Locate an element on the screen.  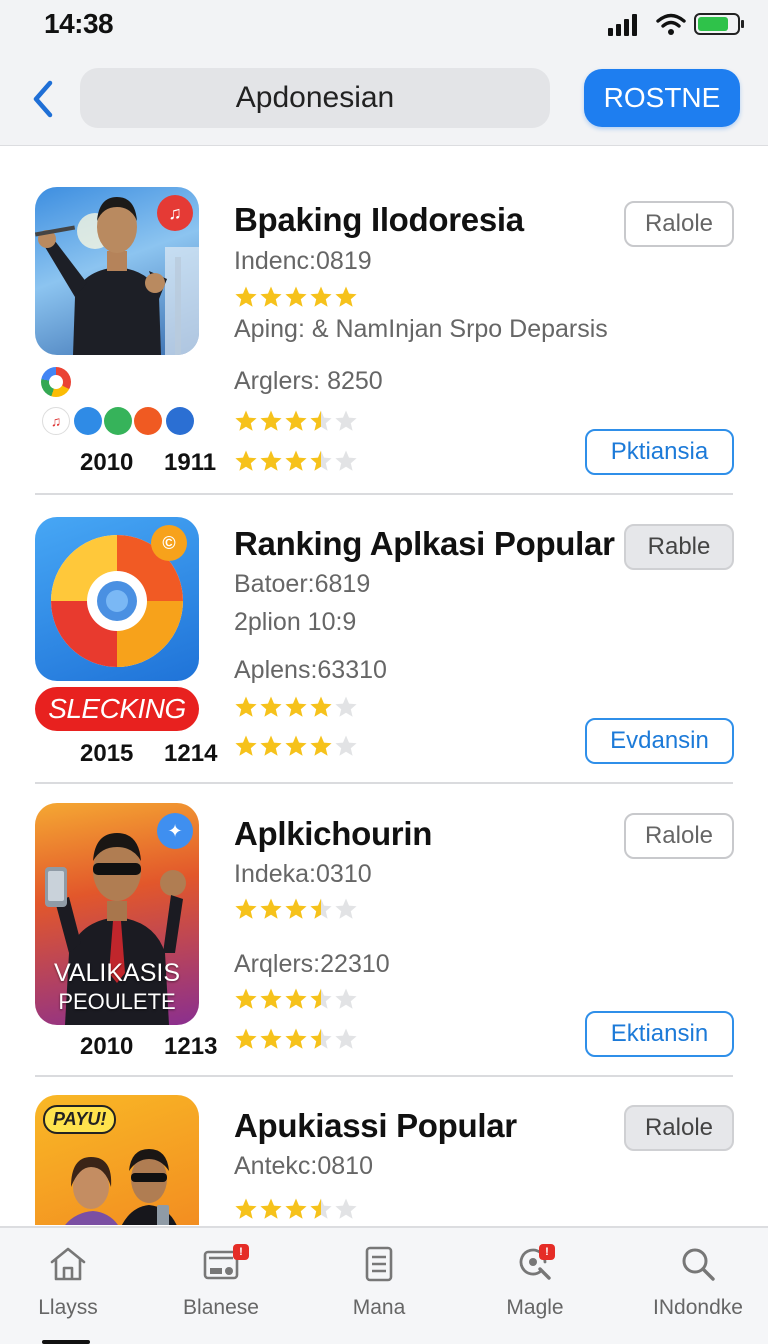
small-app-icon is located at coordinates (56, 382).